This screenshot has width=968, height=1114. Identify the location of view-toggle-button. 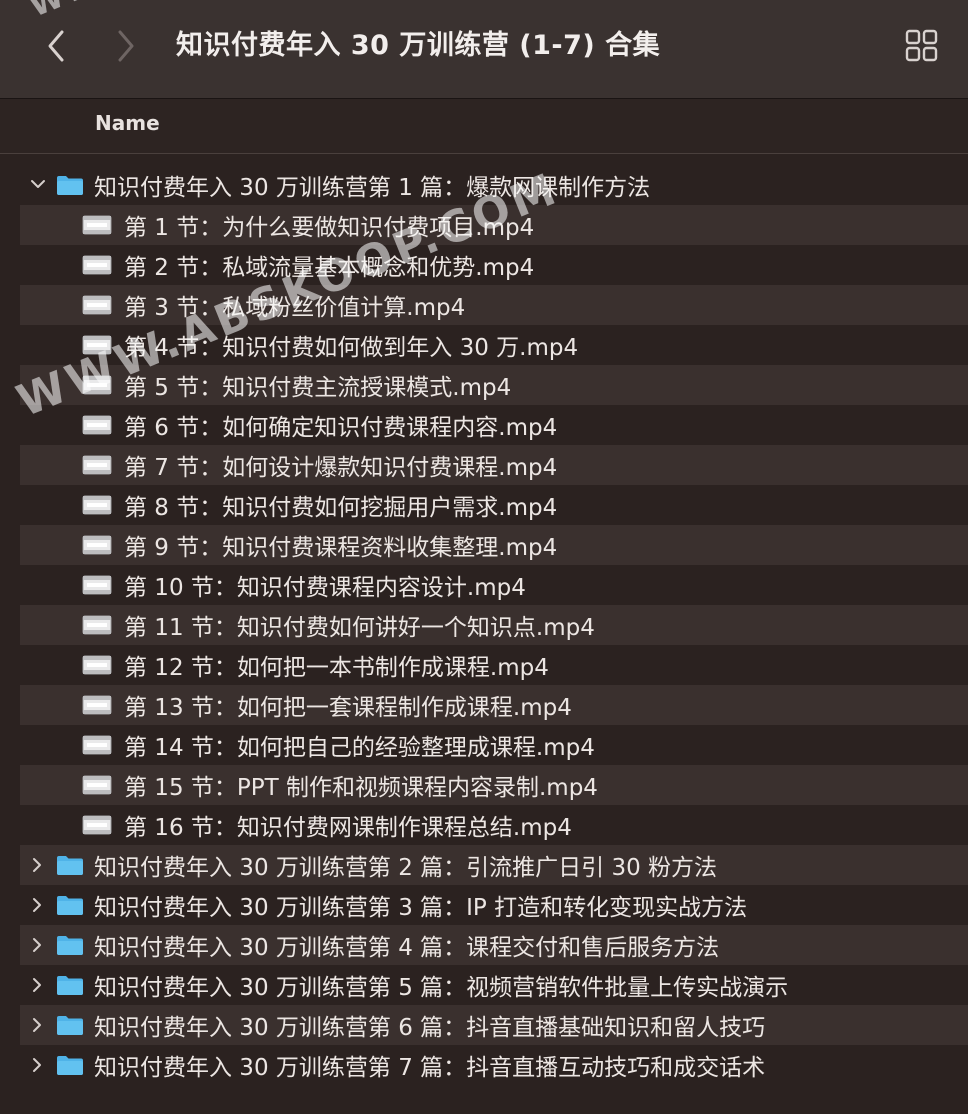
(922, 46).